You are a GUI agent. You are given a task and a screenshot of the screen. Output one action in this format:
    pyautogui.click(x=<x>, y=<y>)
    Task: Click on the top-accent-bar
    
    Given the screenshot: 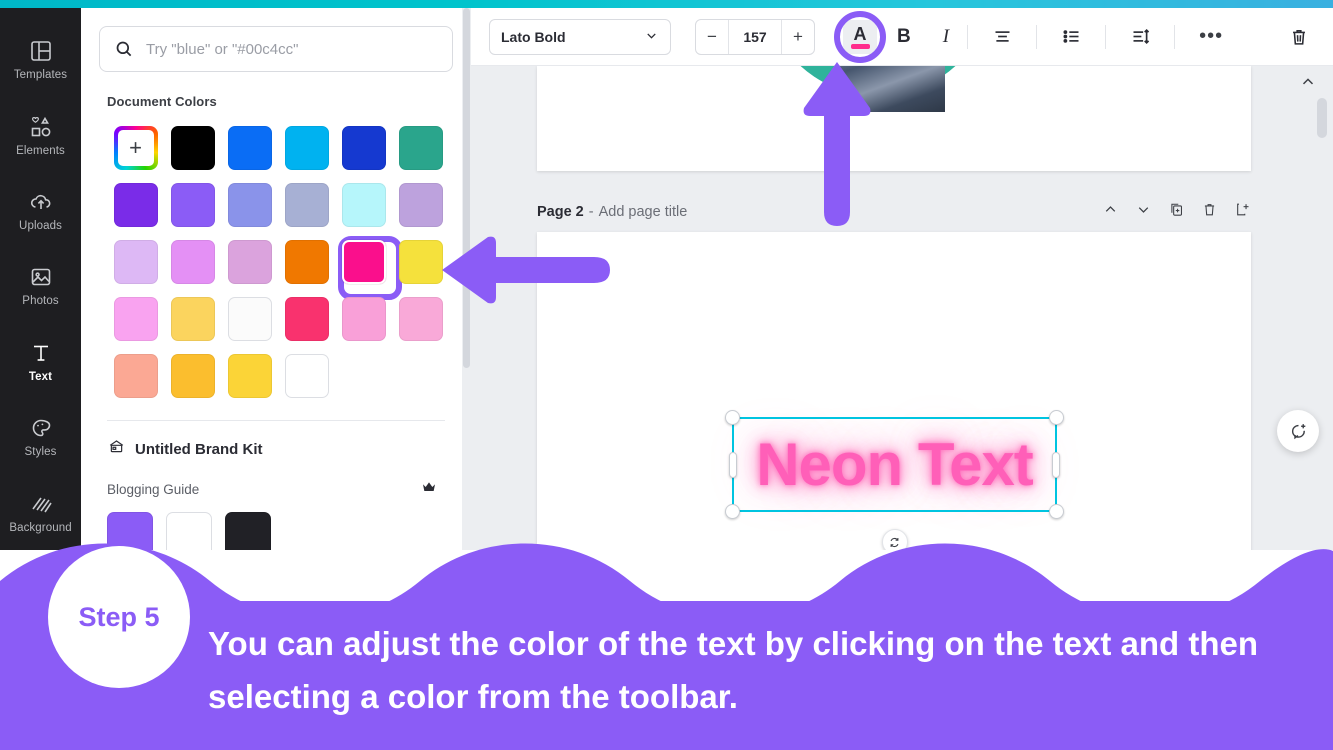 What is the action you would take?
    pyautogui.click(x=666, y=4)
    